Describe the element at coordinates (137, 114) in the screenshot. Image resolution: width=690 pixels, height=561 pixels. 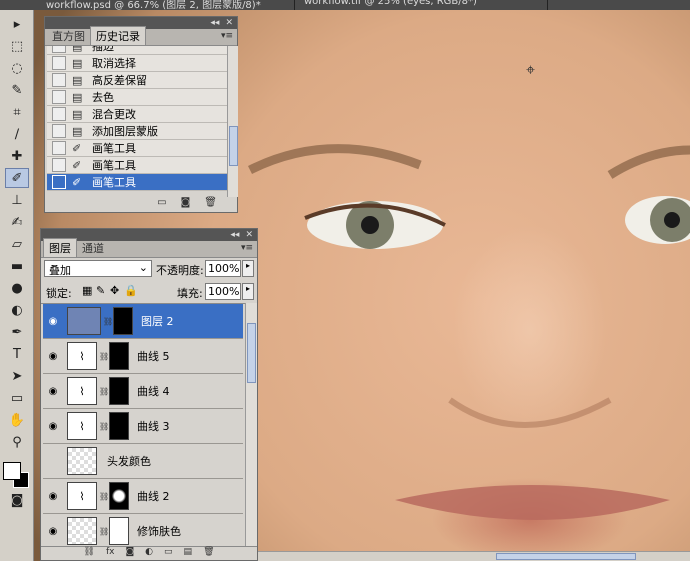
I see `history-item: ▤ 混合更改` at that location.